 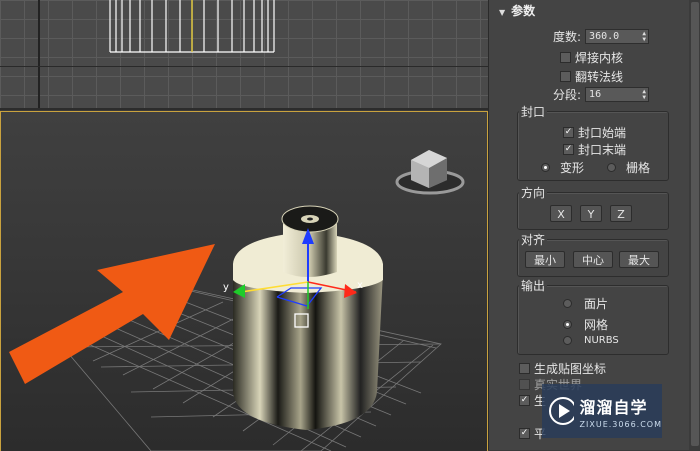 What do you see at coordinates (567, 303) in the screenshot?
I see `patch-radio` at bounding box center [567, 303].